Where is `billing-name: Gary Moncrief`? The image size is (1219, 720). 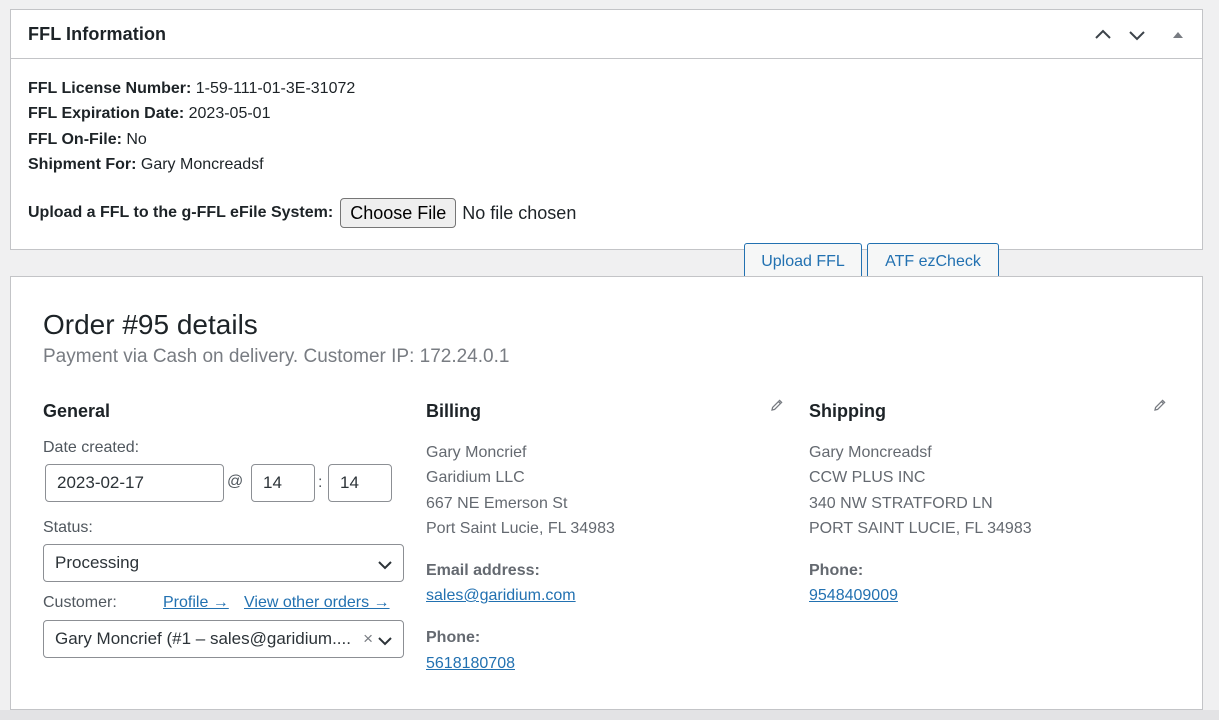 billing-name: Gary Moncrief is located at coordinates (476, 452).